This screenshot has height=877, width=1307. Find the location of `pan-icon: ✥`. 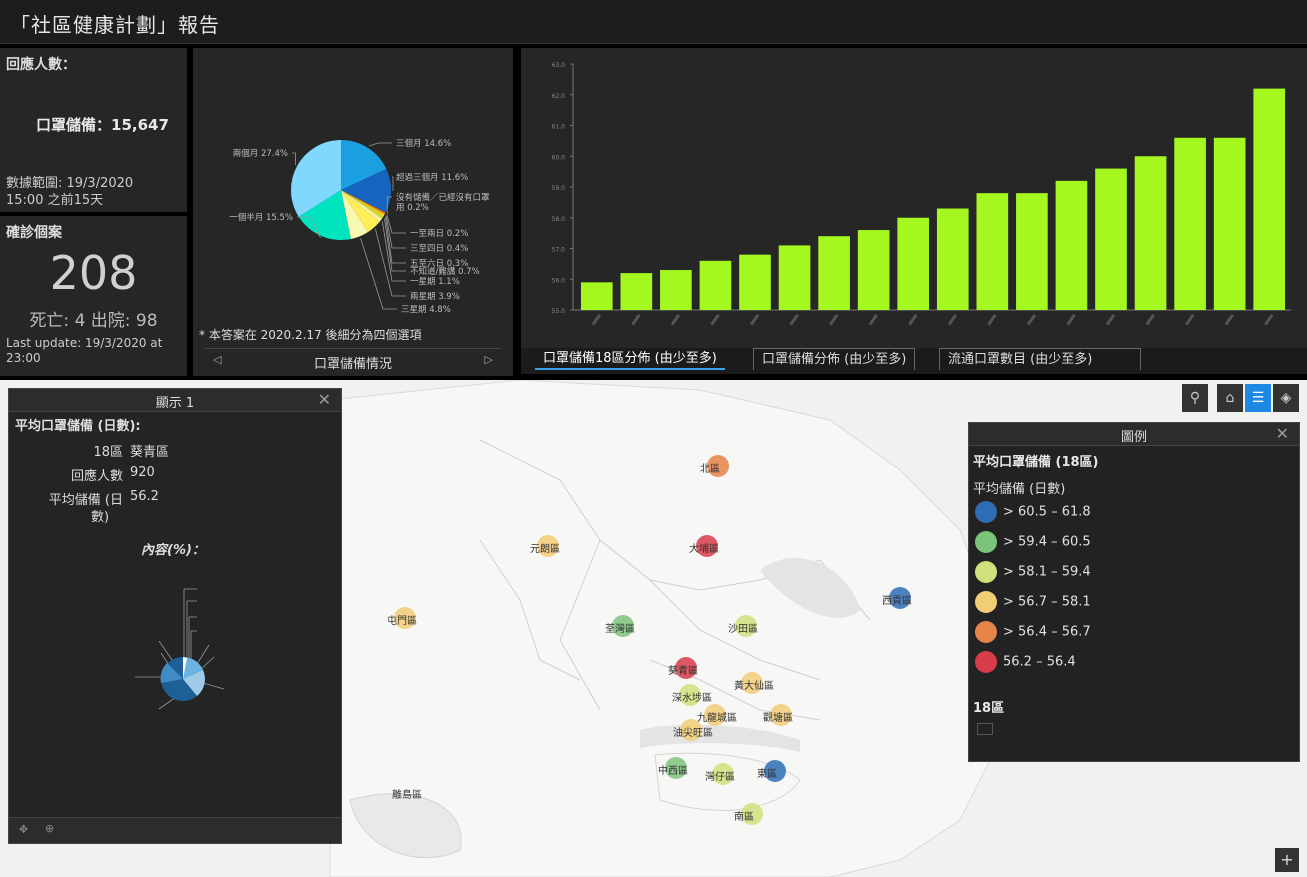

pan-icon: ✥ is located at coordinates (23, 829).